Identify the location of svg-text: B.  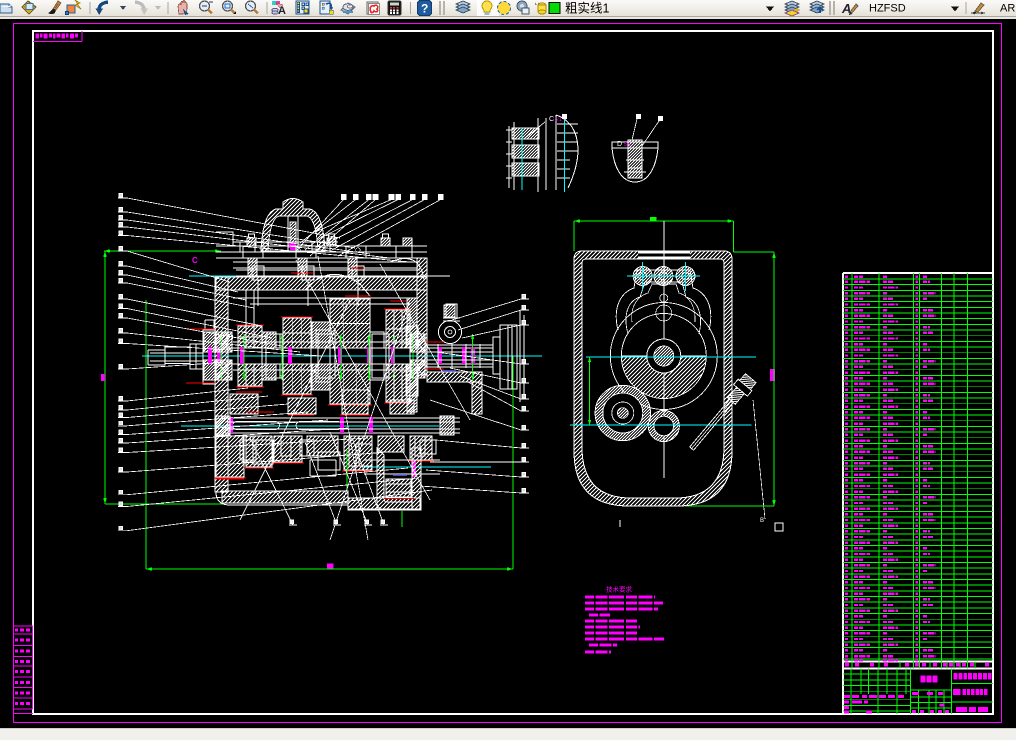
(762, 521).